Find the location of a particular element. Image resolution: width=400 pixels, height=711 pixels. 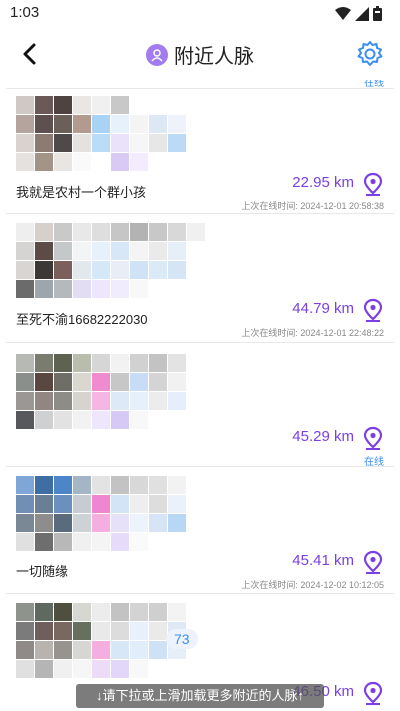

online-badge: 在线 is located at coordinates (374, 462).